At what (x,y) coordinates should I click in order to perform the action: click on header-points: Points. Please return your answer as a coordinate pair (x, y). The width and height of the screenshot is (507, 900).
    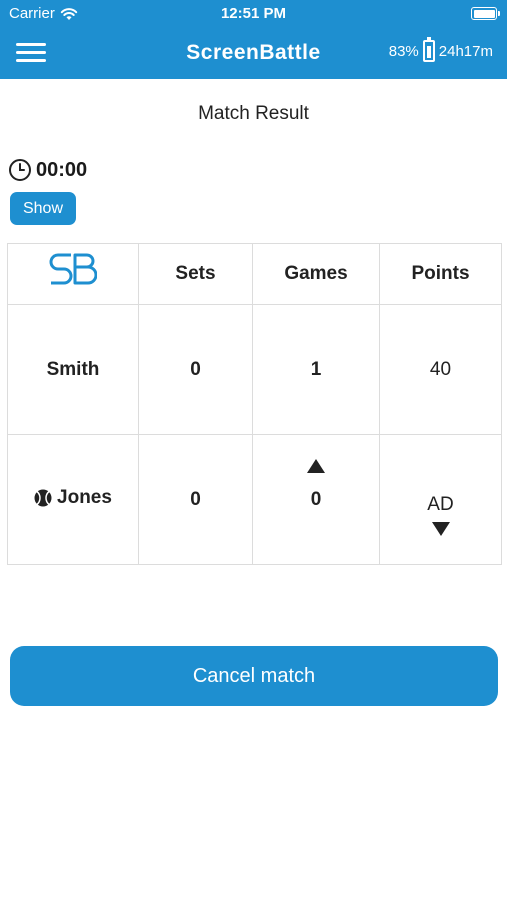
    Looking at the image, I should click on (440, 274).